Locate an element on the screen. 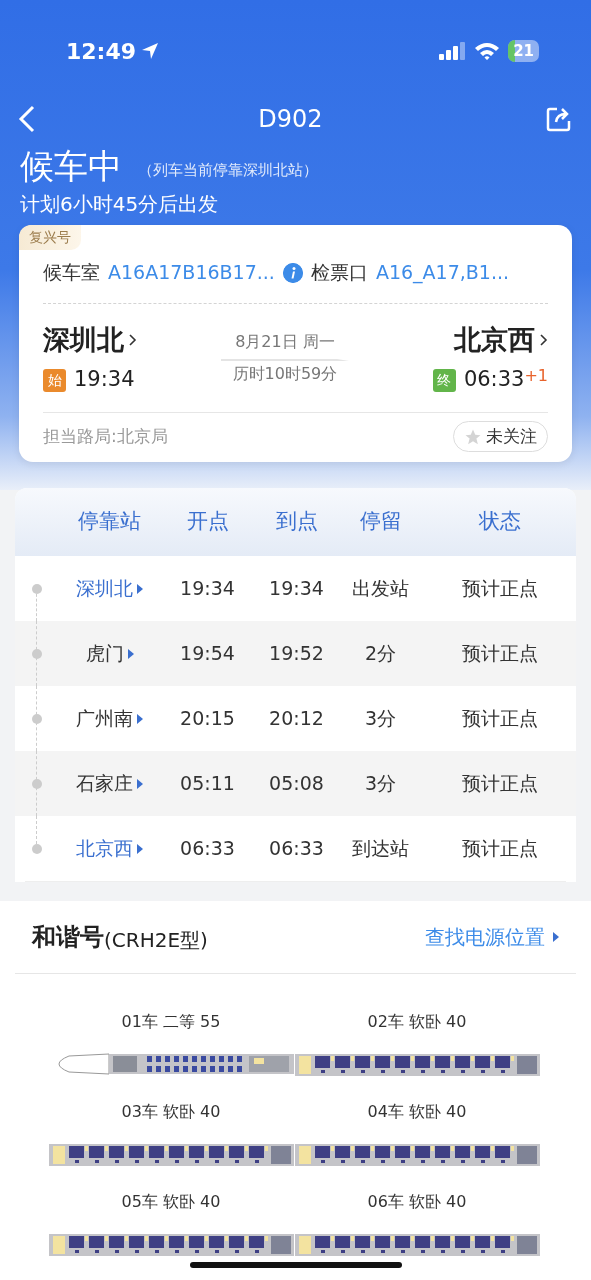 This screenshot has width=591, height=1280. waiting-room-label: 候车室 is located at coordinates (71, 273).